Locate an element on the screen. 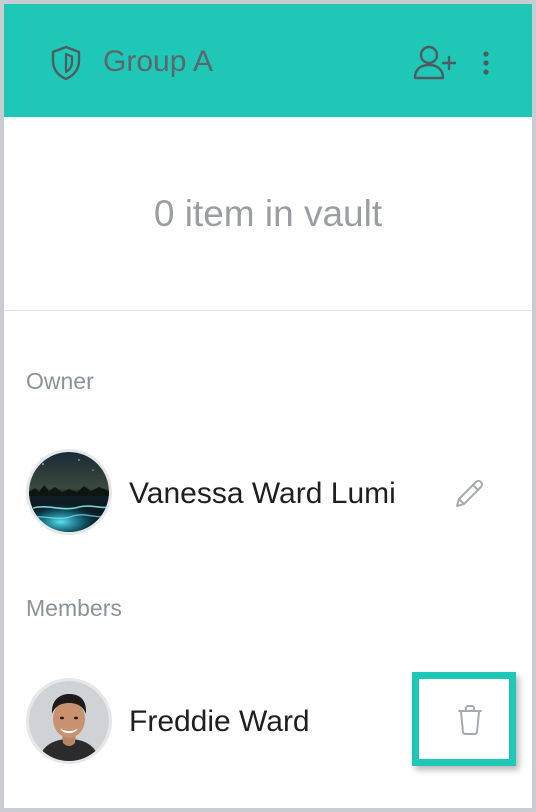 This screenshot has width=536, height=812. delete-member-button is located at coordinates (464, 719).